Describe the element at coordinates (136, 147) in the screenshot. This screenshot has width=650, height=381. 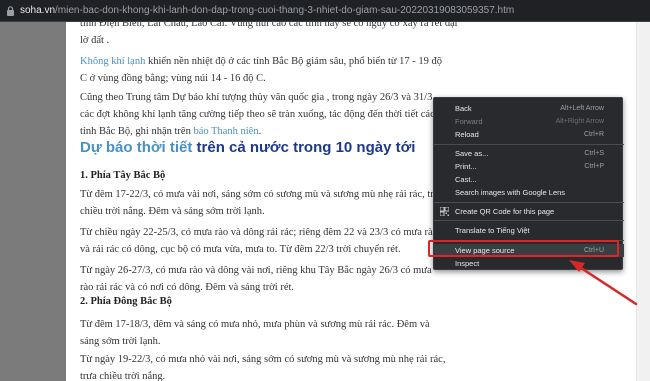
I see `link-du-bao-thoi-tiet: Dự báo thời tiết` at that location.